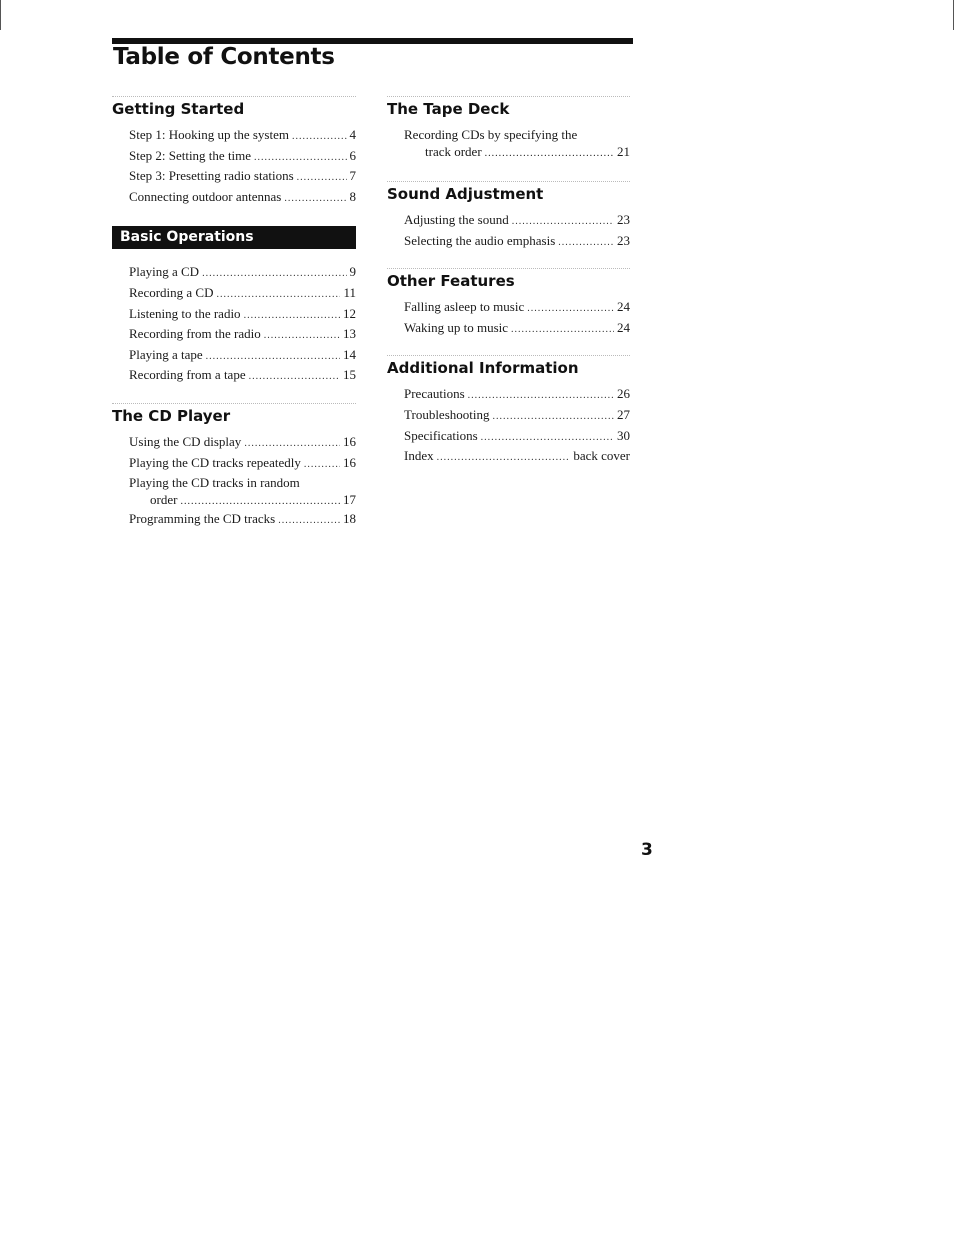 This screenshot has width=954, height=1233. I want to click on toc-entry: Selecting the audio emphasis 23, so click(508, 242).